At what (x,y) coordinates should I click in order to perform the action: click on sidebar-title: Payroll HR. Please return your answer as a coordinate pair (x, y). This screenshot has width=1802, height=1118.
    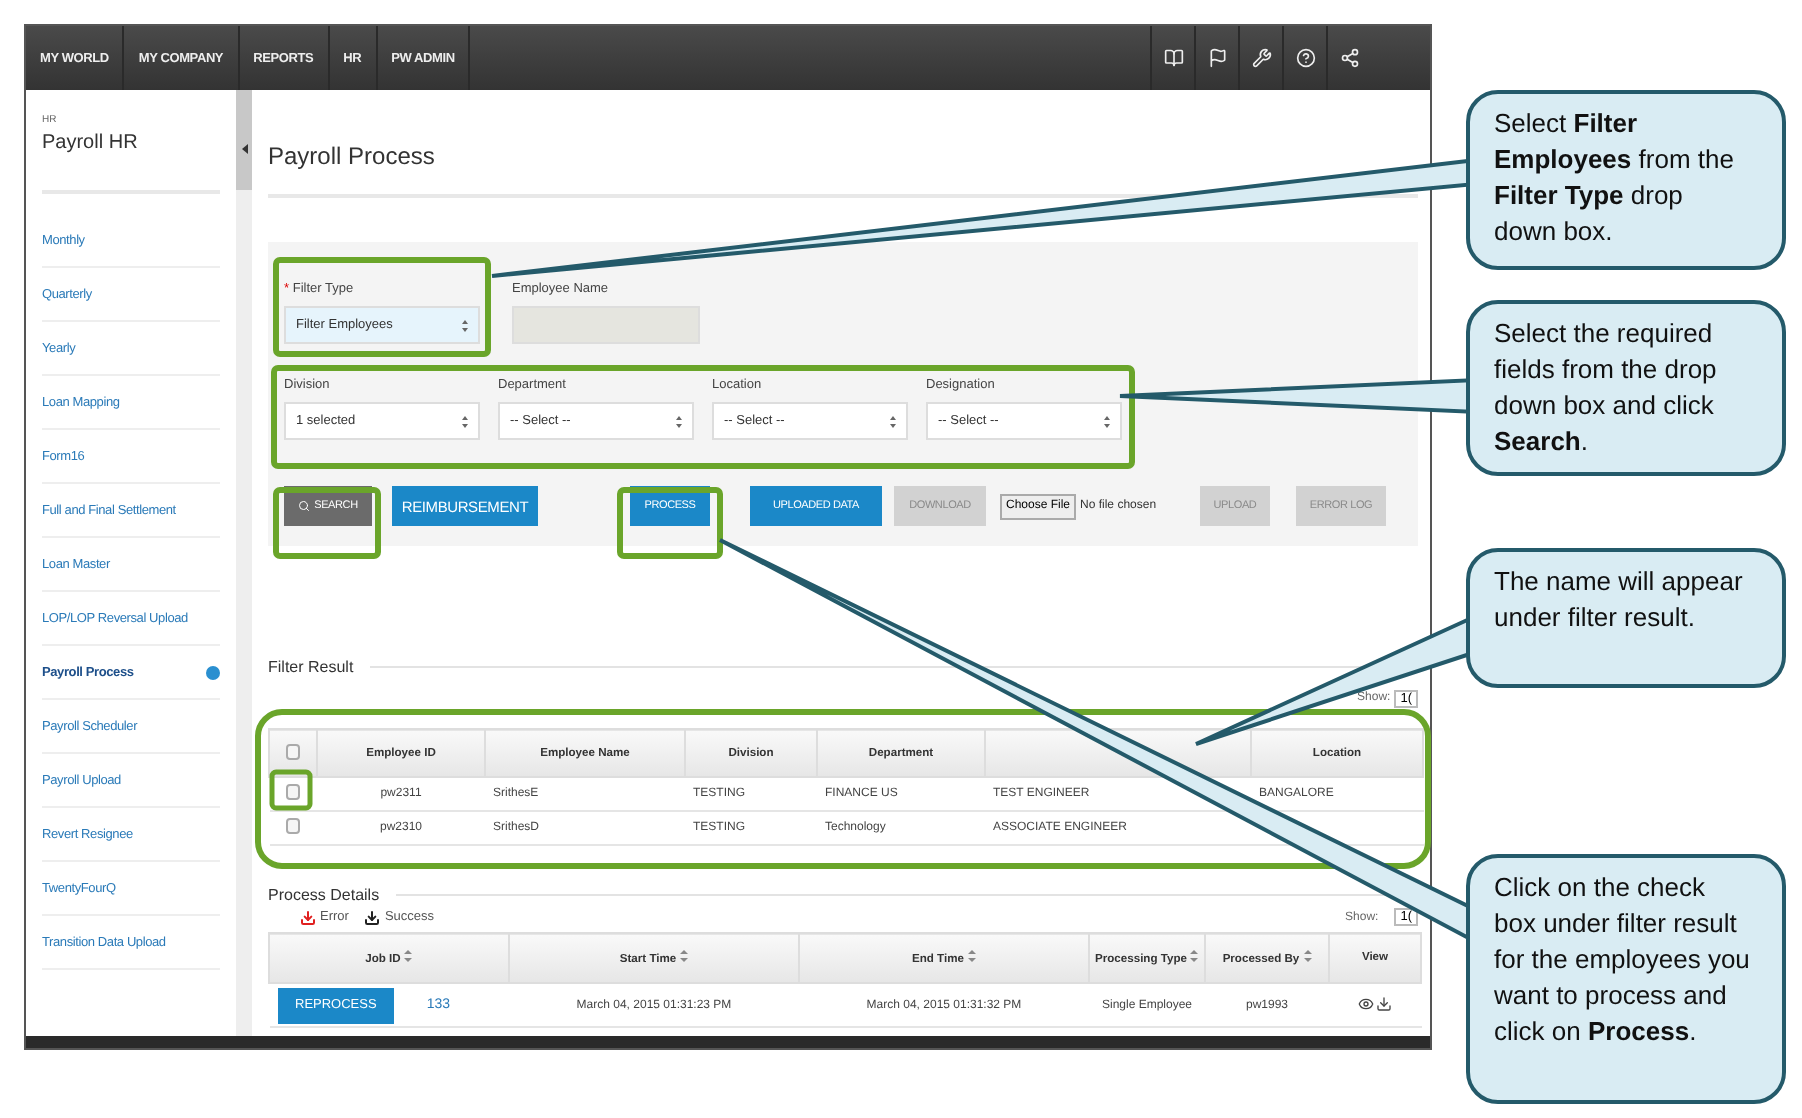
    Looking at the image, I should click on (91, 143).